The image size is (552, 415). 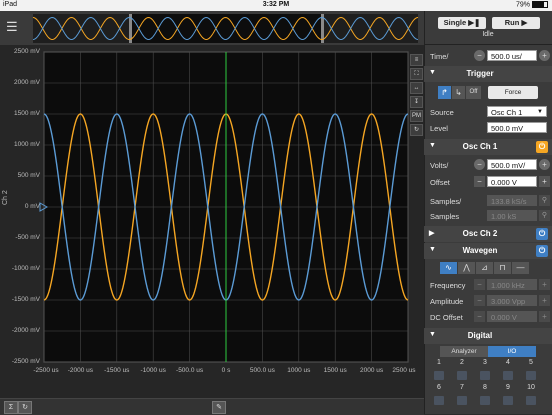 What do you see at coordinates (25, 268) in the screenshot?
I see `y-tick-label: -1000 mV` at bounding box center [25, 268].